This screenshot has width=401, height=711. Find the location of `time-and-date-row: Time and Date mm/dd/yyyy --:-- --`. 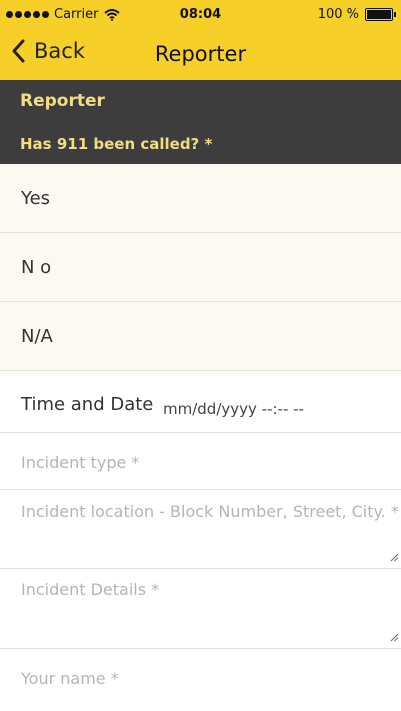

time-and-date-row: Time and Date mm/dd/yyyy --:-- -- is located at coordinates (200, 402).